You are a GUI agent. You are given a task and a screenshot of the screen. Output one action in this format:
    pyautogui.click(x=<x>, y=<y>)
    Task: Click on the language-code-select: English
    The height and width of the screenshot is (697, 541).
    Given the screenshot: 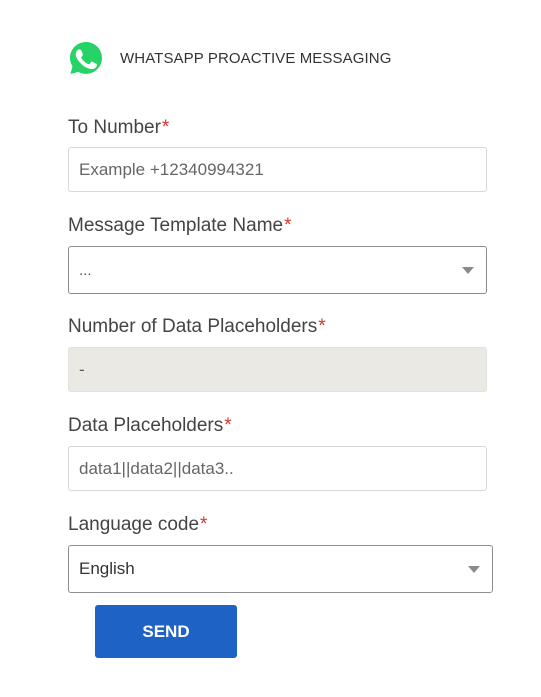 What is the action you would take?
    pyautogui.click(x=280, y=569)
    